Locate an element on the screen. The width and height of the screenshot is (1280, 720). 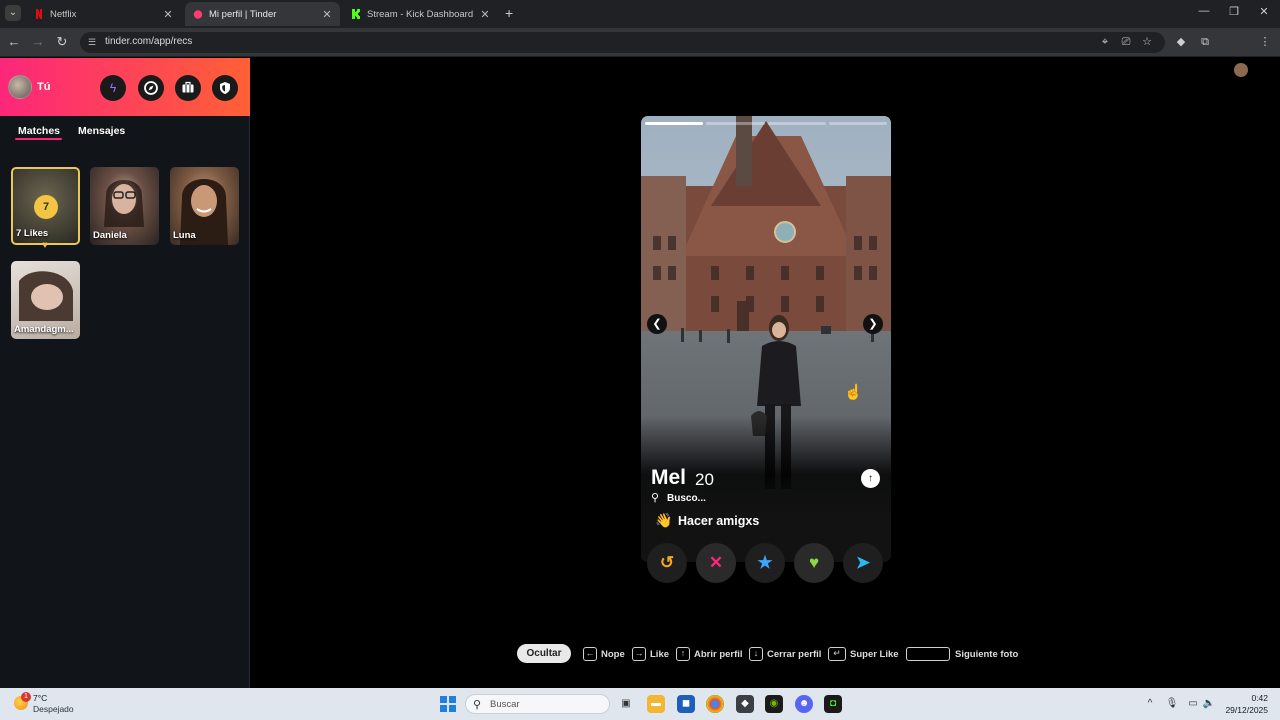
sidebar-header: Tú ϟ is located at coordinates (125, 87).